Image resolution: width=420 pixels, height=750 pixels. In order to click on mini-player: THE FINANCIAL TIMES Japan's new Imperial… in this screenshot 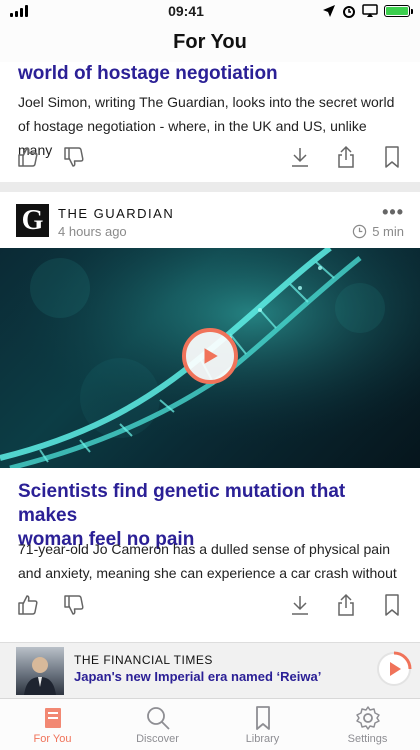, I will do `click(210, 670)`.